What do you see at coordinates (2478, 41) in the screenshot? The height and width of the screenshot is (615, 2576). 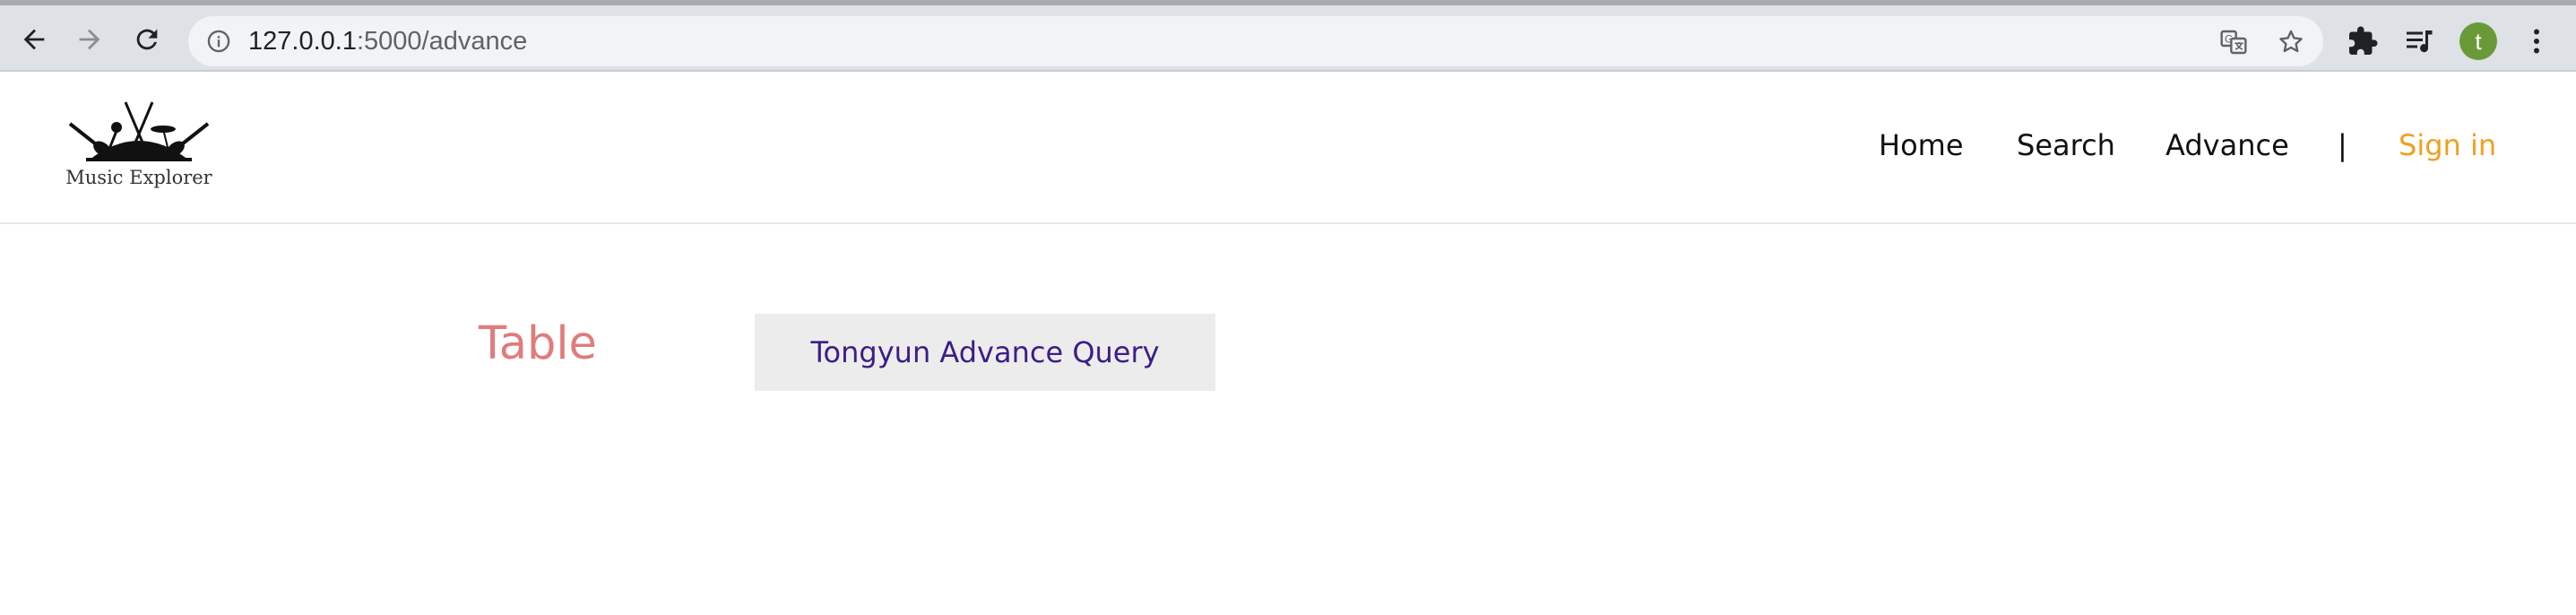 I see `profile-avatar: t` at bounding box center [2478, 41].